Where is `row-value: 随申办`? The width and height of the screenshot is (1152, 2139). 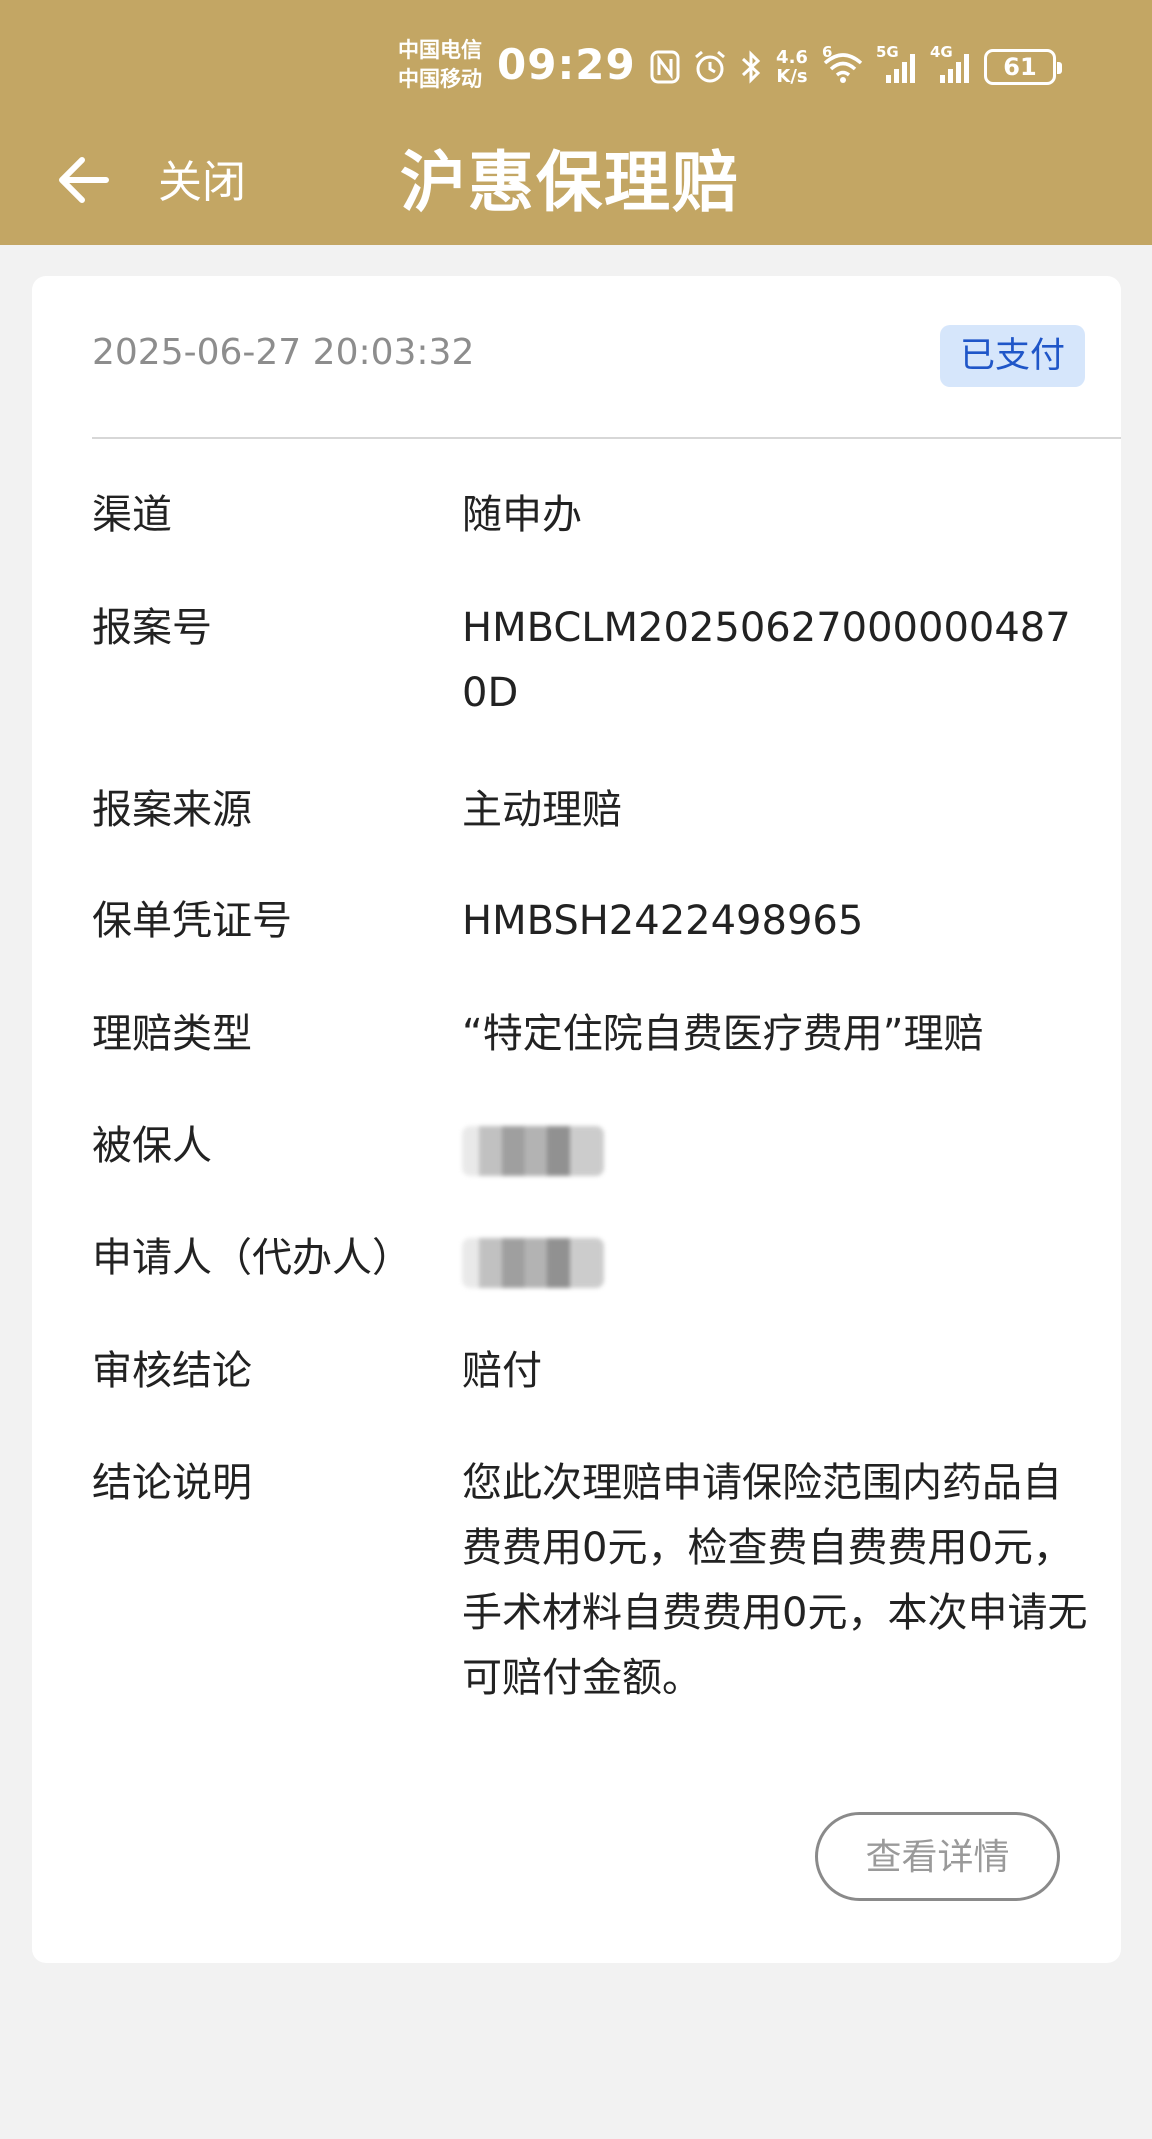 row-value: 随申办 is located at coordinates (522, 515).